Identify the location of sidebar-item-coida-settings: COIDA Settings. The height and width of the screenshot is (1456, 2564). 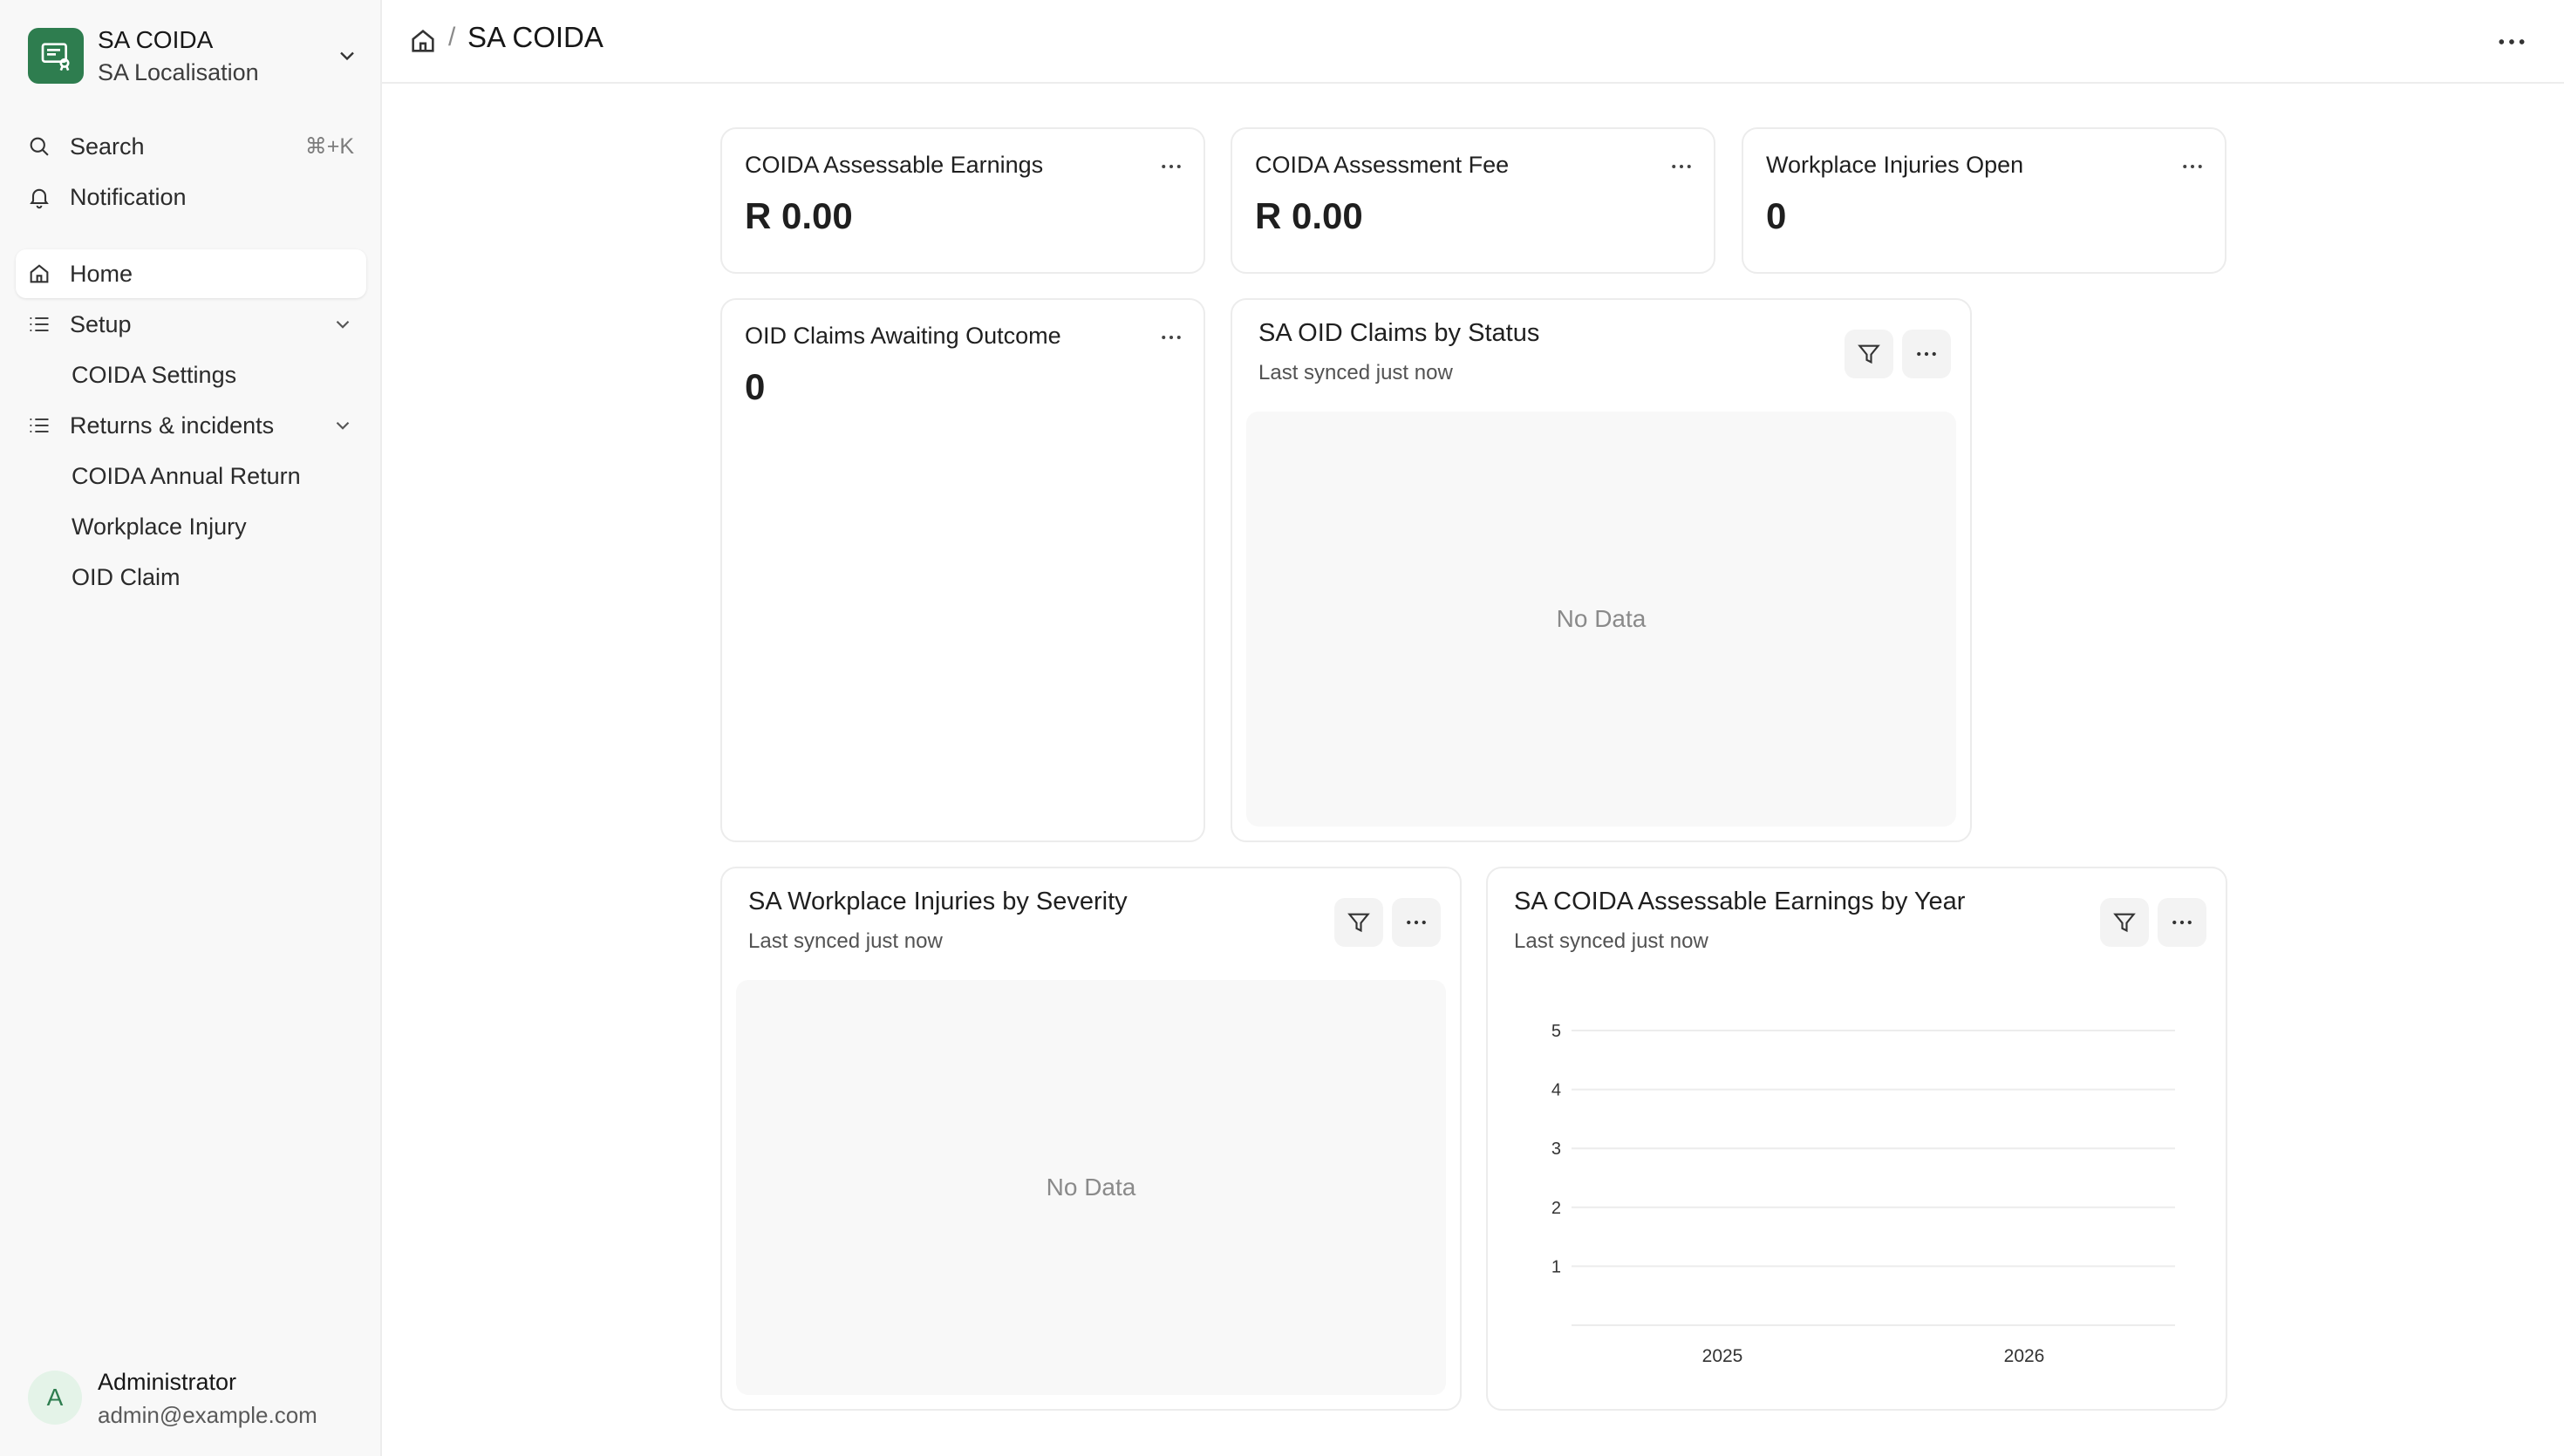
(191, 374).